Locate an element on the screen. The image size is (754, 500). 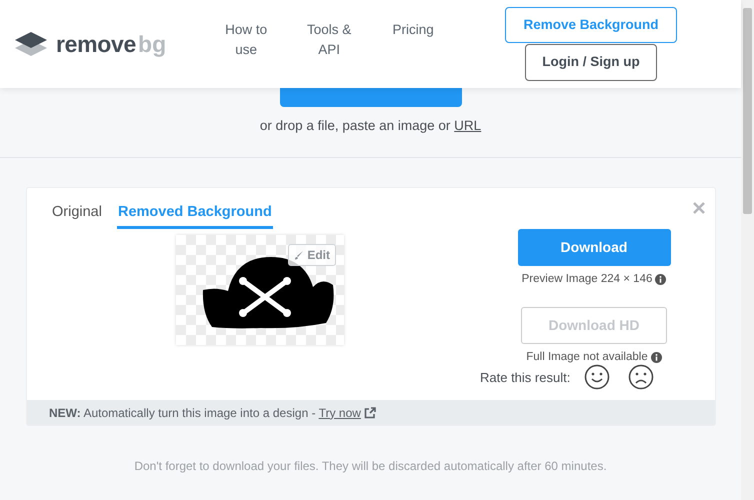
rate-label: Rate this result: is located at coordinates (525, 377).